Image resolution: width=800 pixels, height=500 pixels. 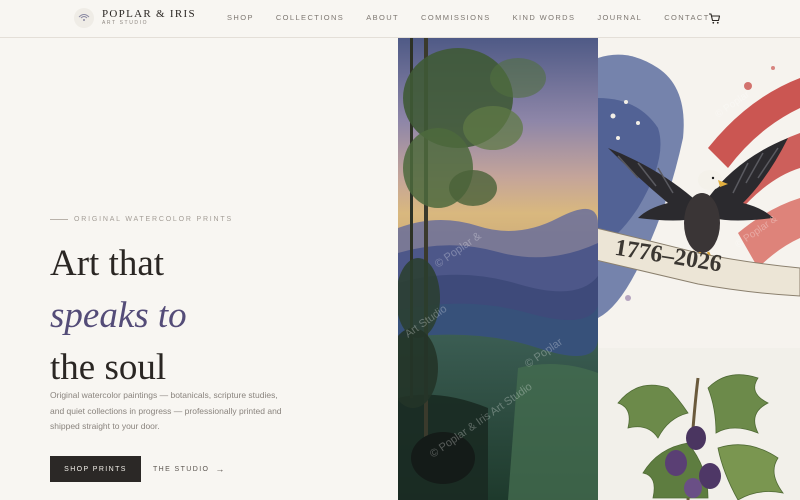 What do you see at coordinates (107, 263) in the screenshot?
I see `headline-line-1: Art that` at bounding box center [107, 263].